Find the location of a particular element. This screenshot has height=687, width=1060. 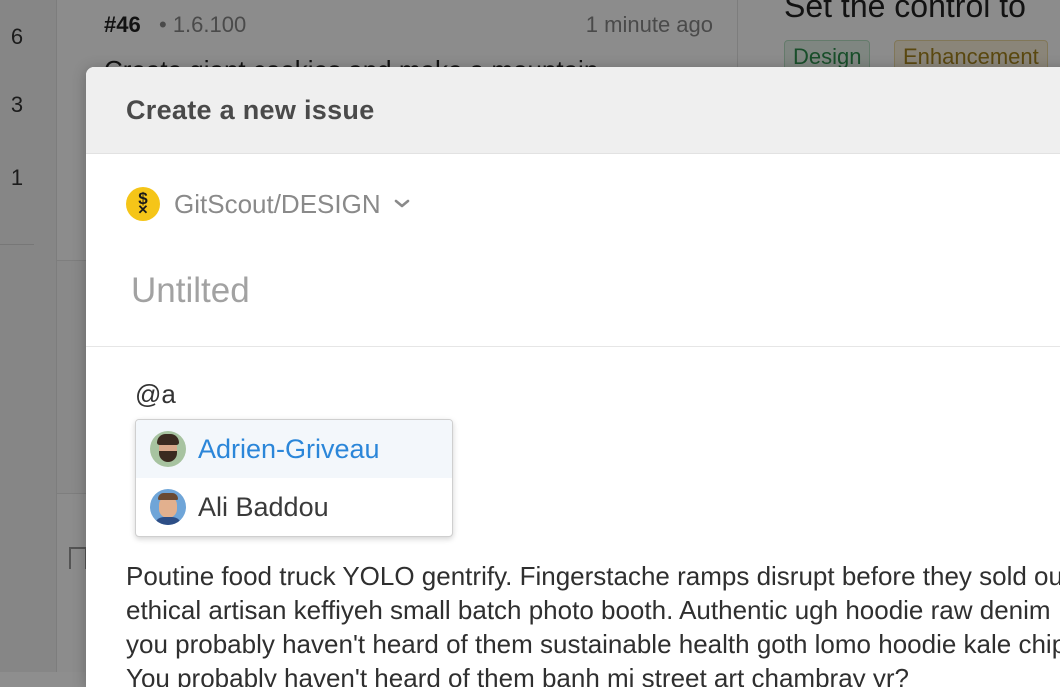

suggestion-label: Ali Baddou is located at coordinates (263, 506).